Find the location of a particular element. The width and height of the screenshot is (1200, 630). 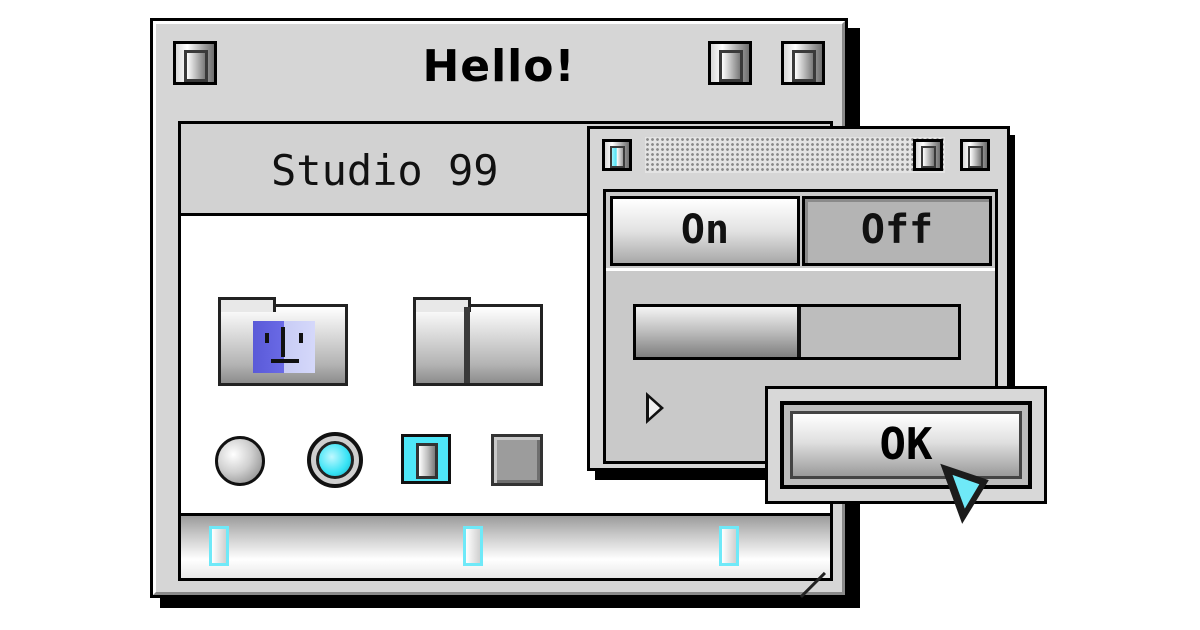

folder-icon is located at coordinates (478, 341).